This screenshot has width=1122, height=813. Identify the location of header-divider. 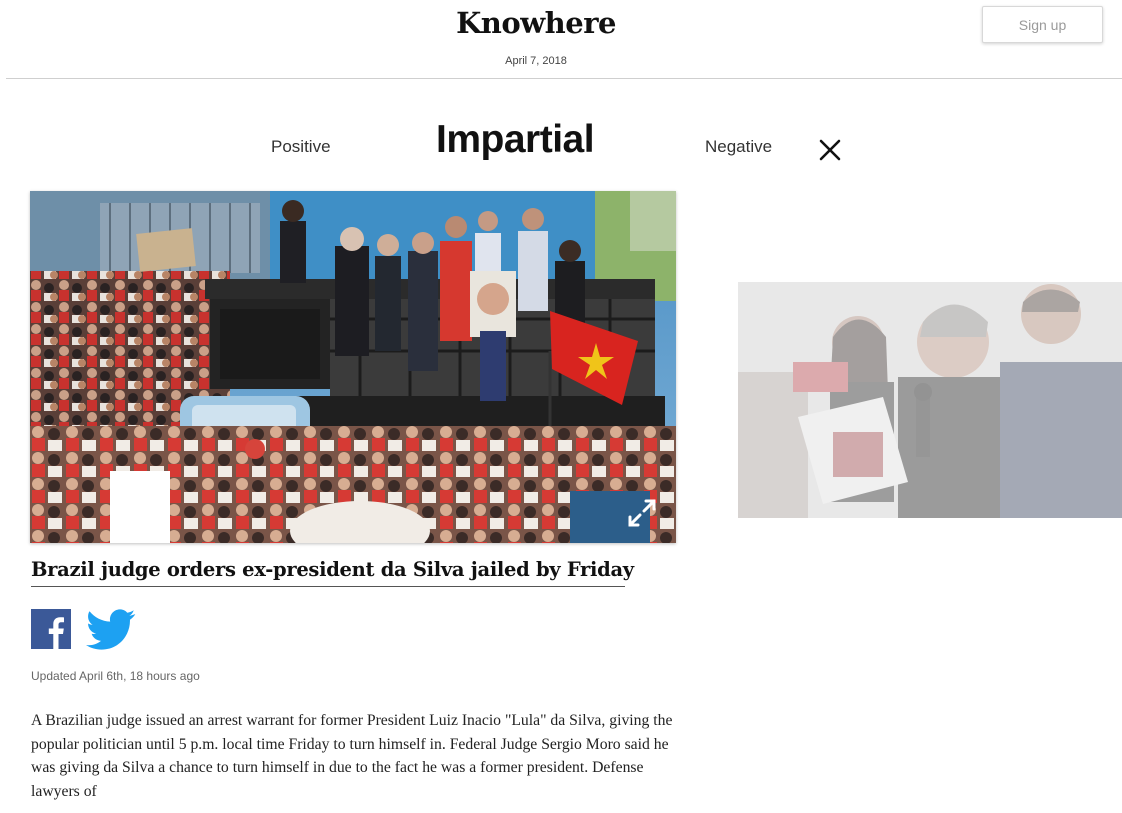
(564, 78).